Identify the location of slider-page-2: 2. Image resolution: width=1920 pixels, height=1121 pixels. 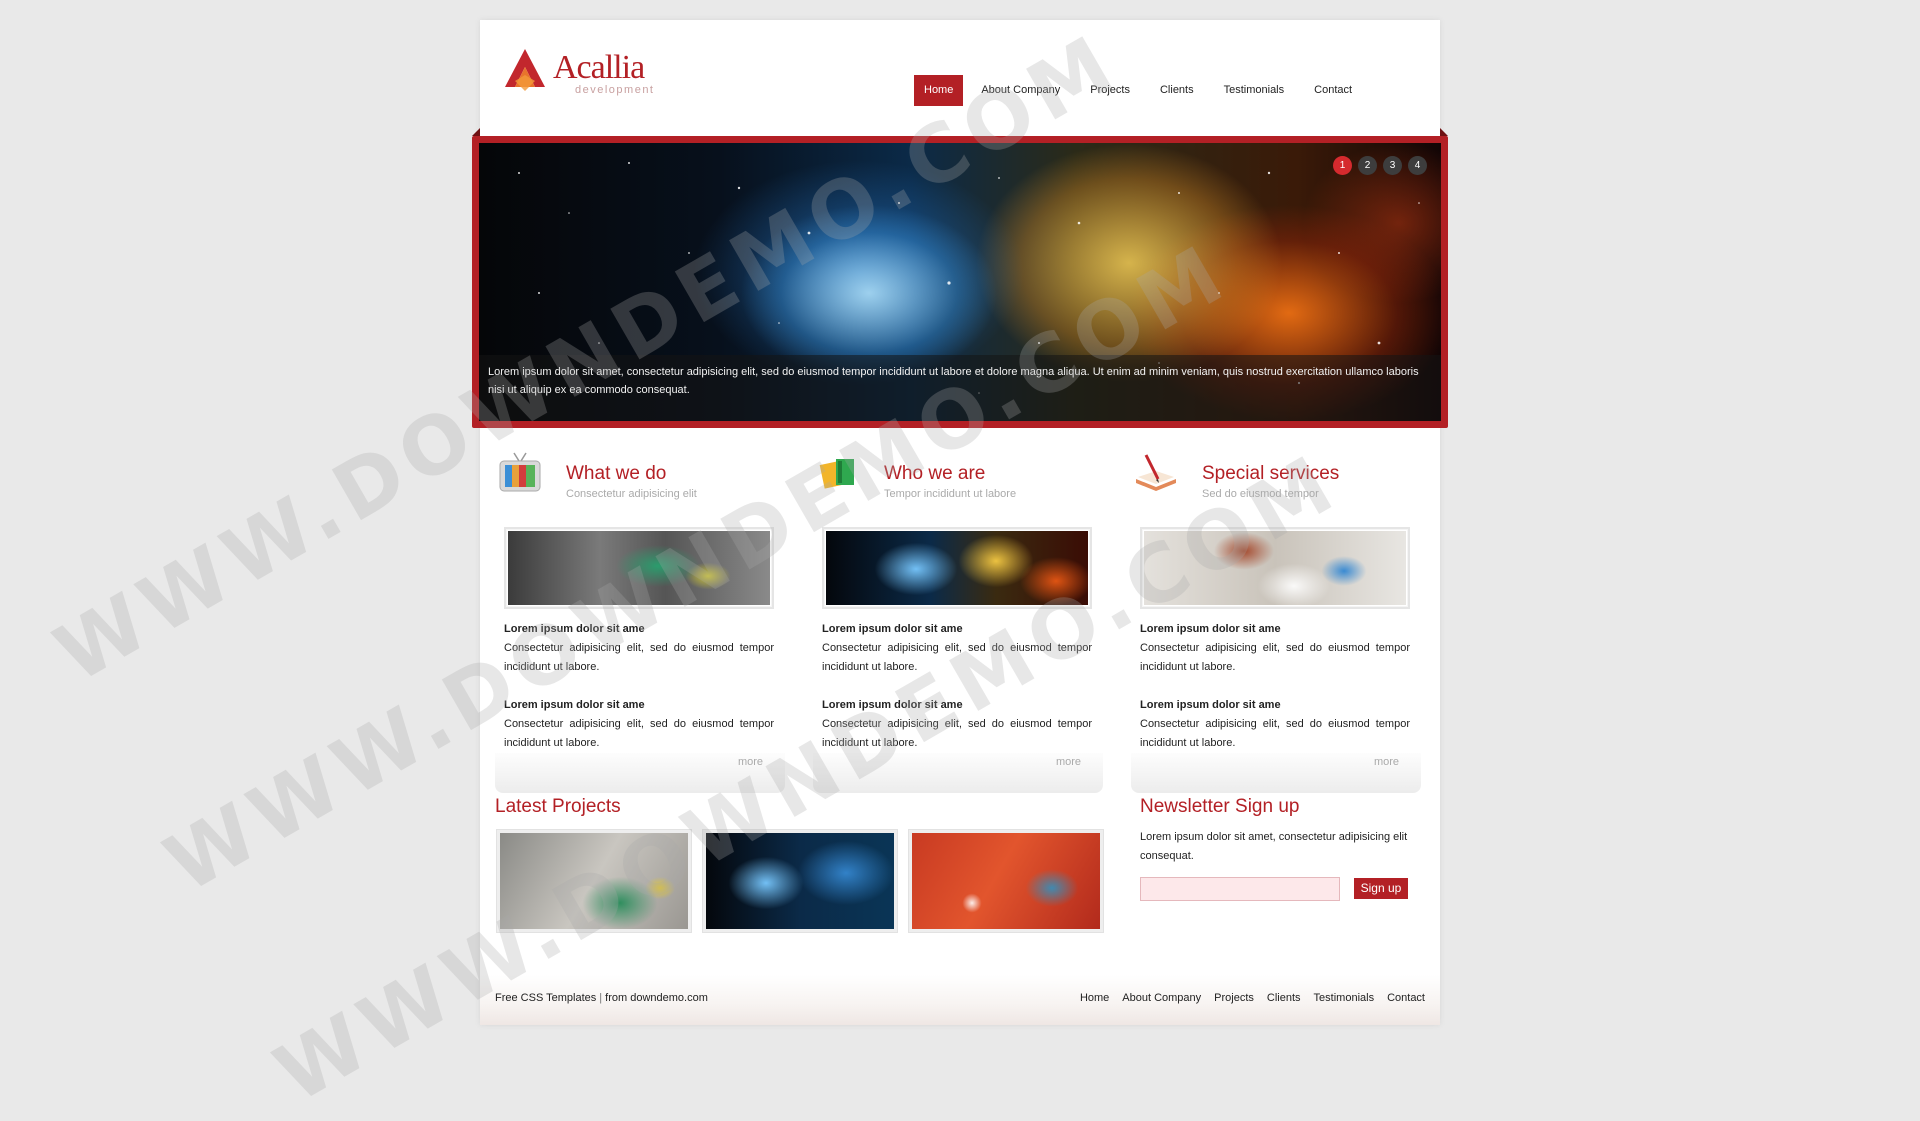
(1367, 165).